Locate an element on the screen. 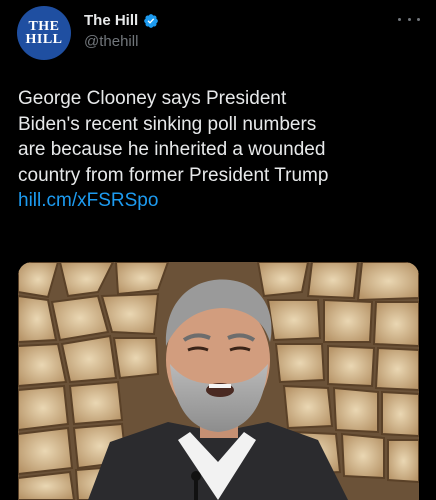 The width and height of the screenshot is (436, 500). avatar-text-line1: THE is located at coordinates (44, 26).